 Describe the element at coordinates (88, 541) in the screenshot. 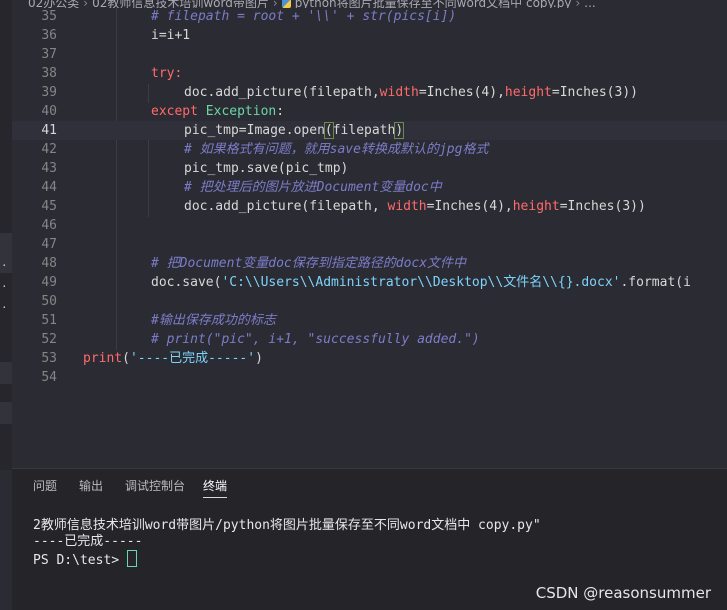

I see `terminal-output-line: ----已完成-----` at that location.